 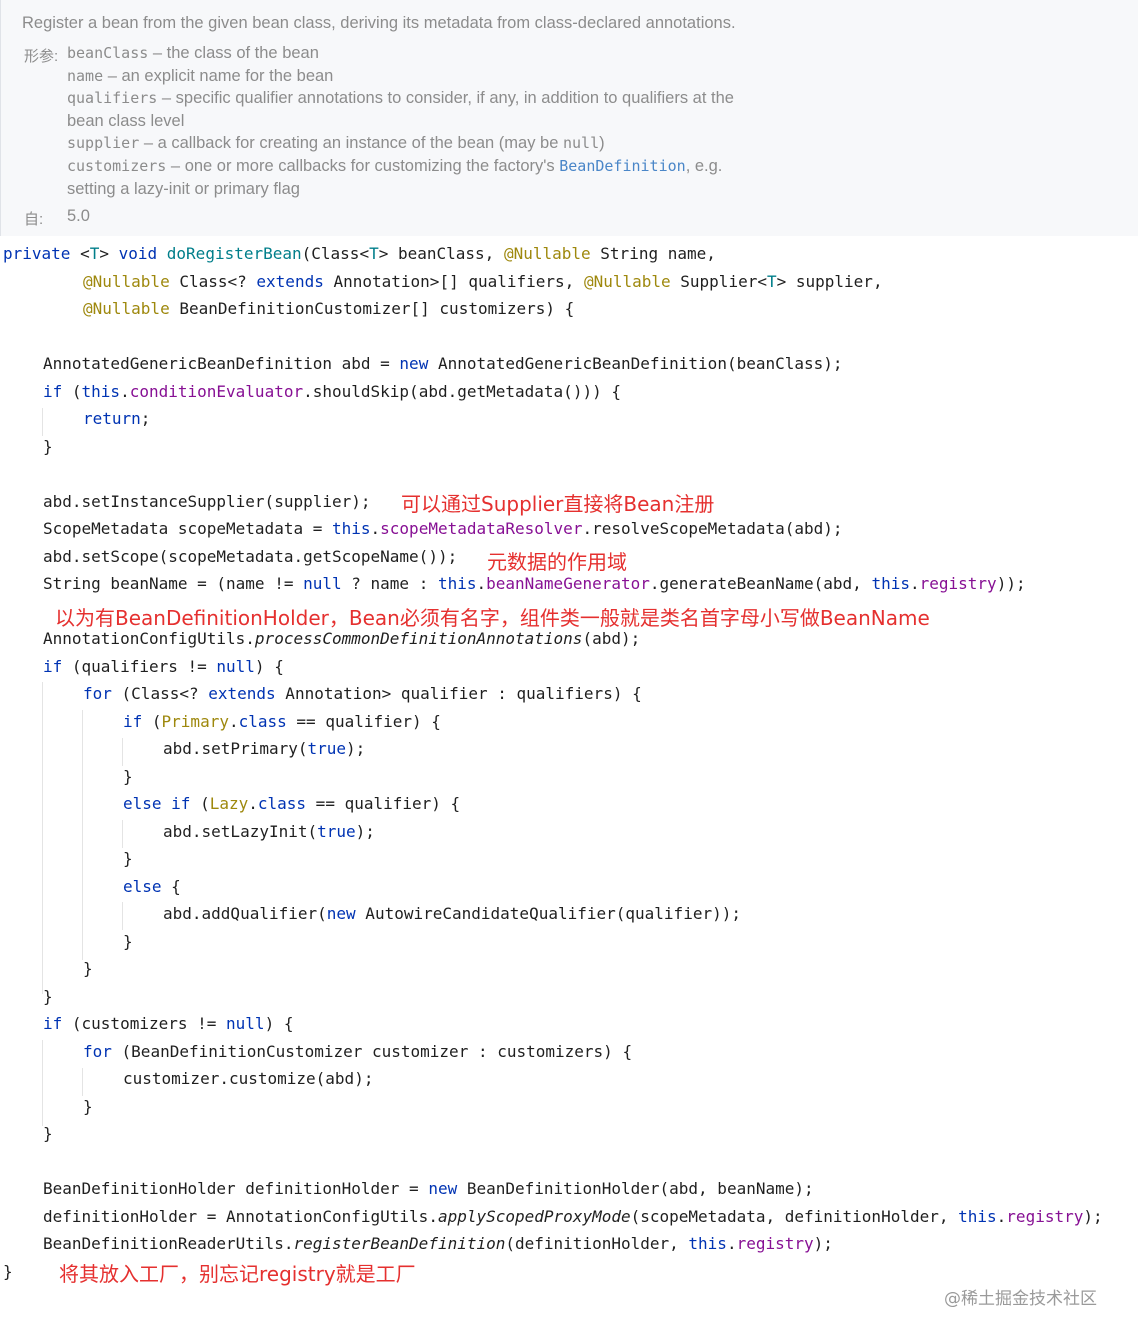 I want to click on code-line: abd.setInstanceSupplier(supplier);, so click(x=207, y=501).